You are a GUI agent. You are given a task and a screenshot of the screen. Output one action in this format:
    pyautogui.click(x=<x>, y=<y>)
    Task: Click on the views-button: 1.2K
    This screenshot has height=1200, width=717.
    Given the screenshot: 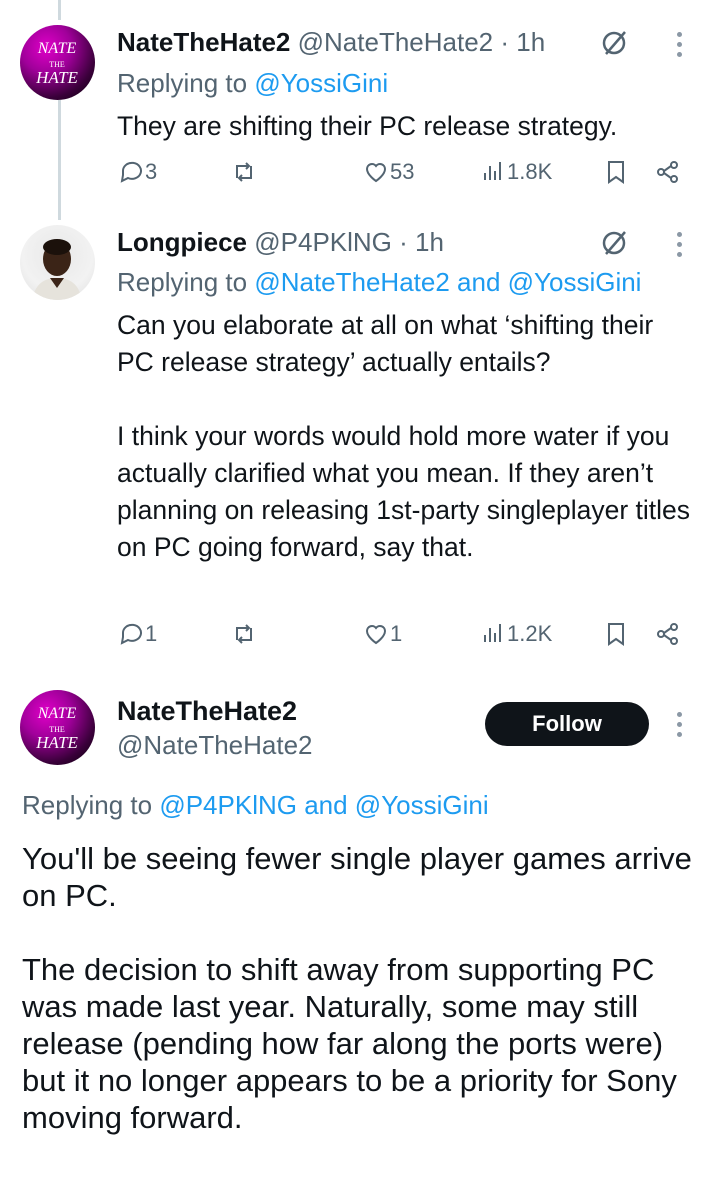 What is the action you would take?
    pyautogui.click(x=515, y=634)
    